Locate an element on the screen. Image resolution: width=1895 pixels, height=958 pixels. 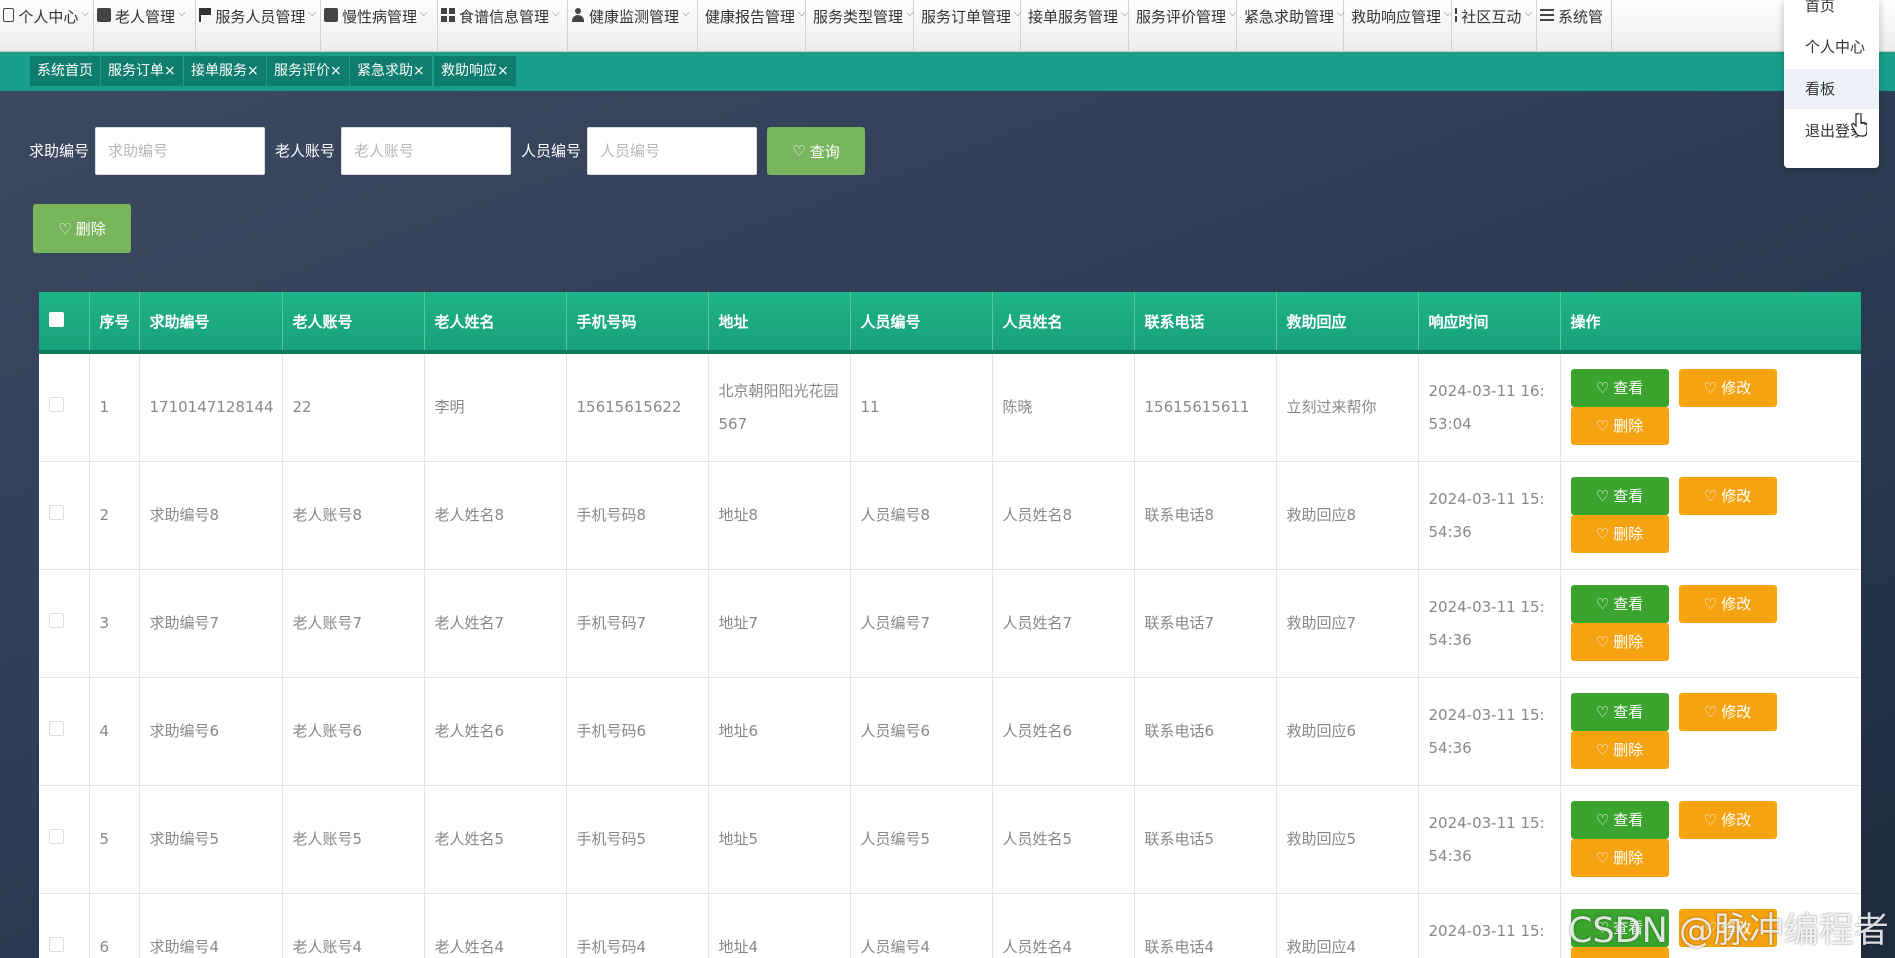
nav-item-7: 服务类型管理 ⌵ is located at coordinates (860, 26).